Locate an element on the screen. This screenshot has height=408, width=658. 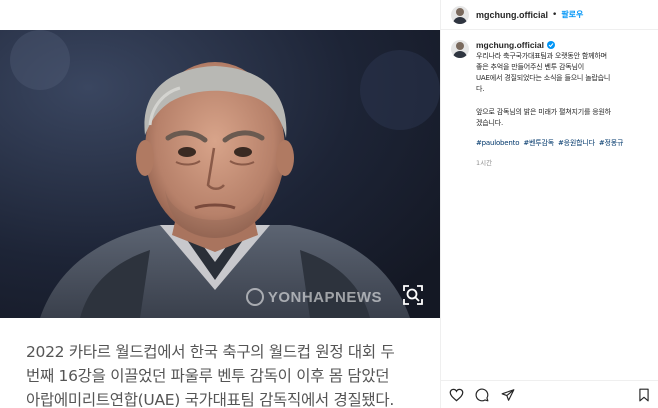
comment-icon is located at coordinates (482, 395).